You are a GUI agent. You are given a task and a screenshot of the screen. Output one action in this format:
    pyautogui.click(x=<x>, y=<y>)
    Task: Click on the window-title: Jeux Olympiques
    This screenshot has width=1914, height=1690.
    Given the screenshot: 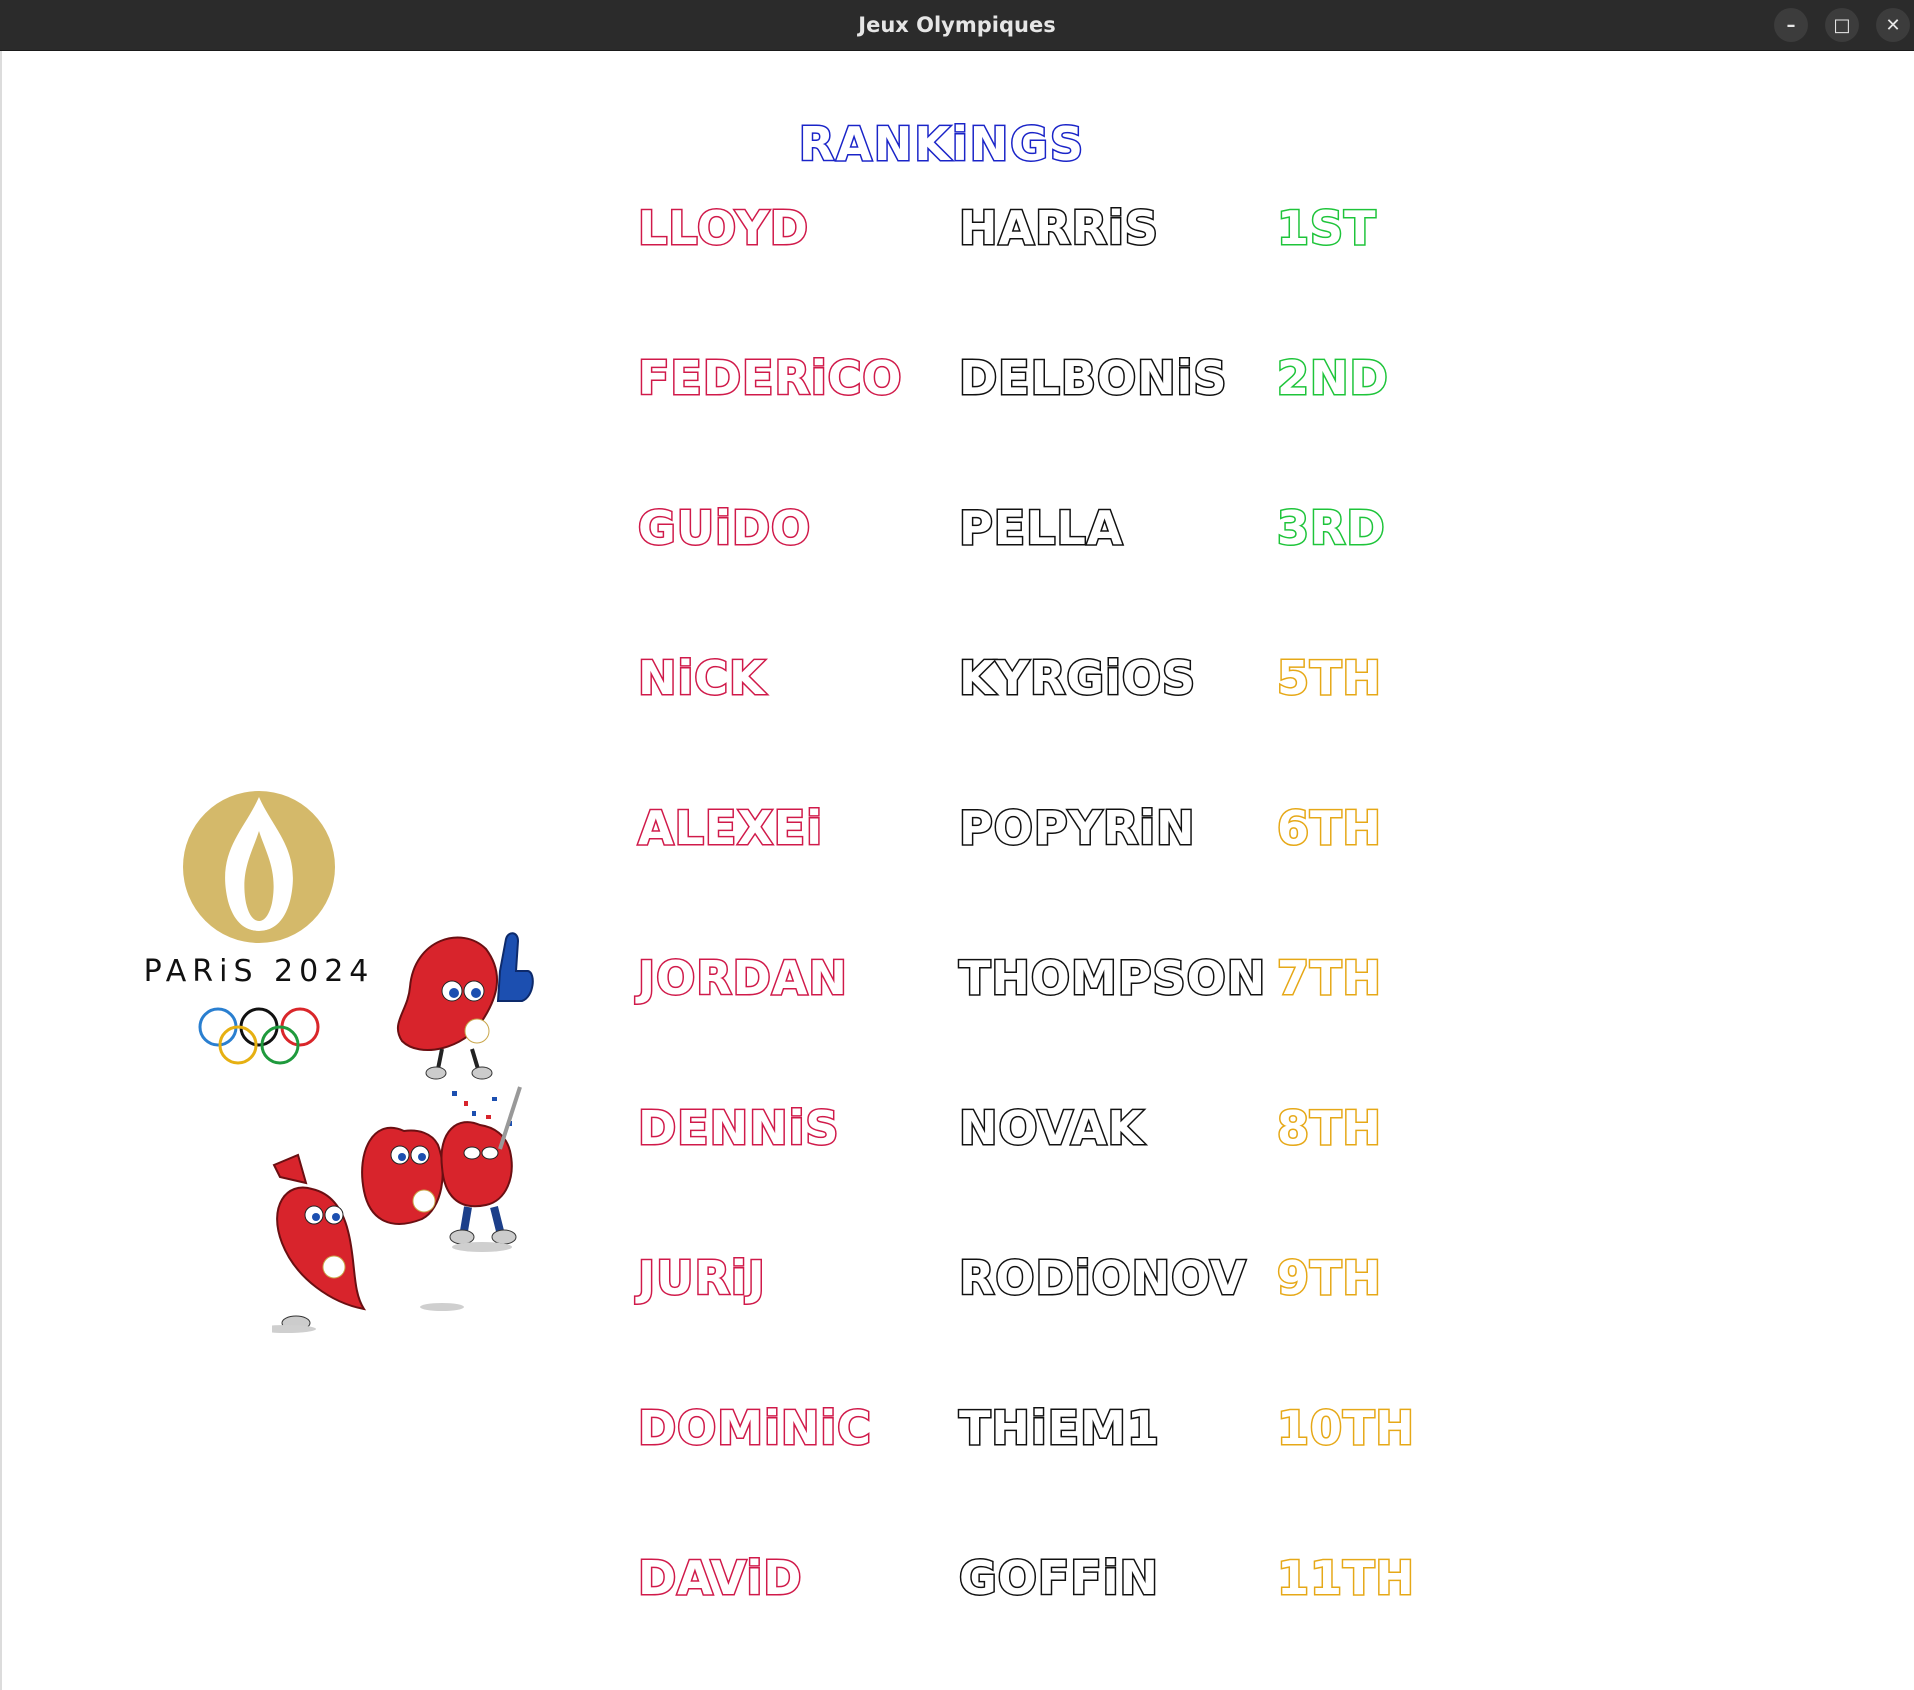 What is the action you would take?
    pyautogui.click(x=957, y=25)
    